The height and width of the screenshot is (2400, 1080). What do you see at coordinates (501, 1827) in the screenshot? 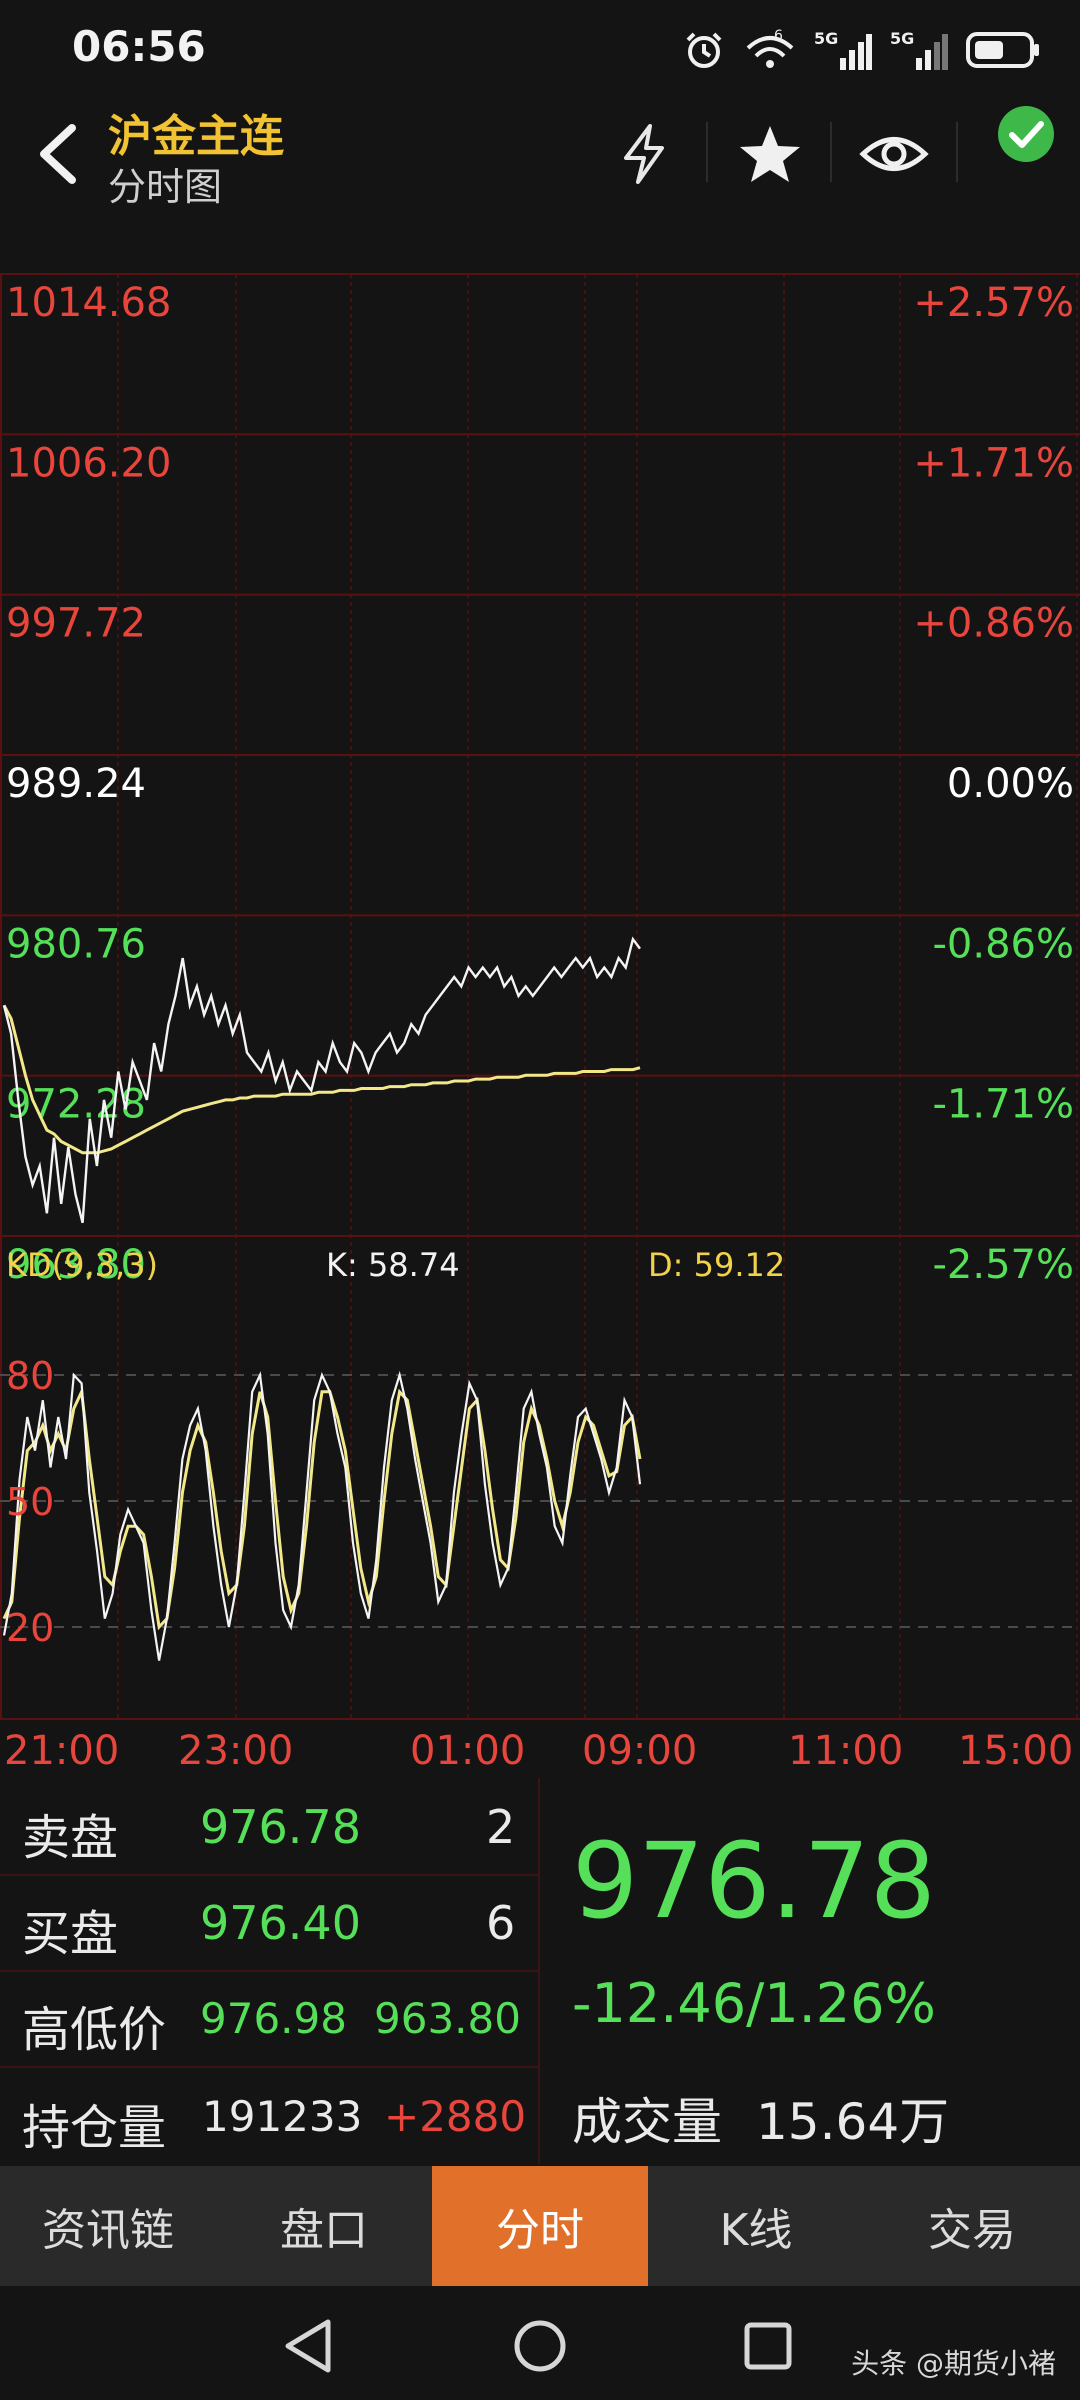
I see `sell-qty: 2` at bounding box center [501, 1827].